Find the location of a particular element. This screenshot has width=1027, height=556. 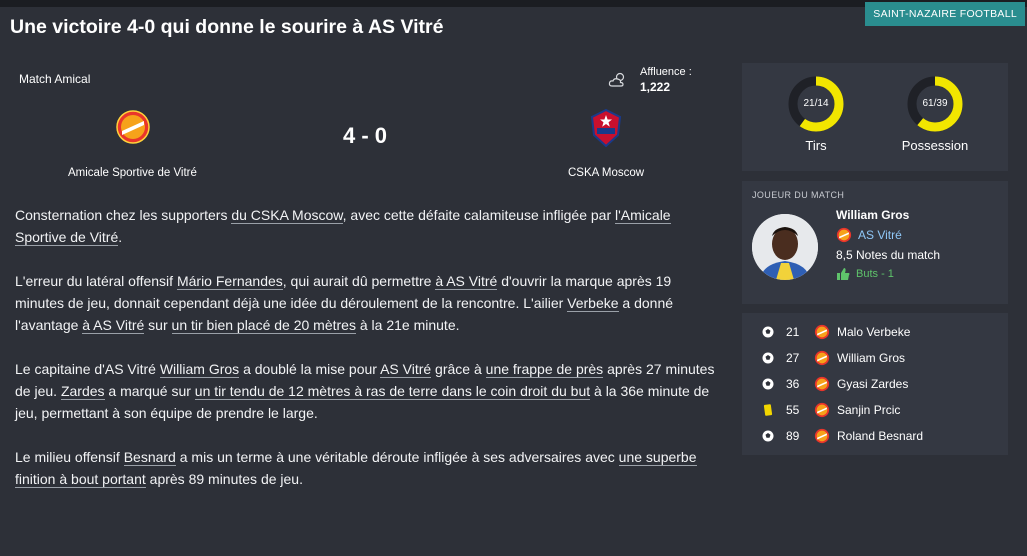

event-player: Malo Verbeke is located at coordinates (873, 332).